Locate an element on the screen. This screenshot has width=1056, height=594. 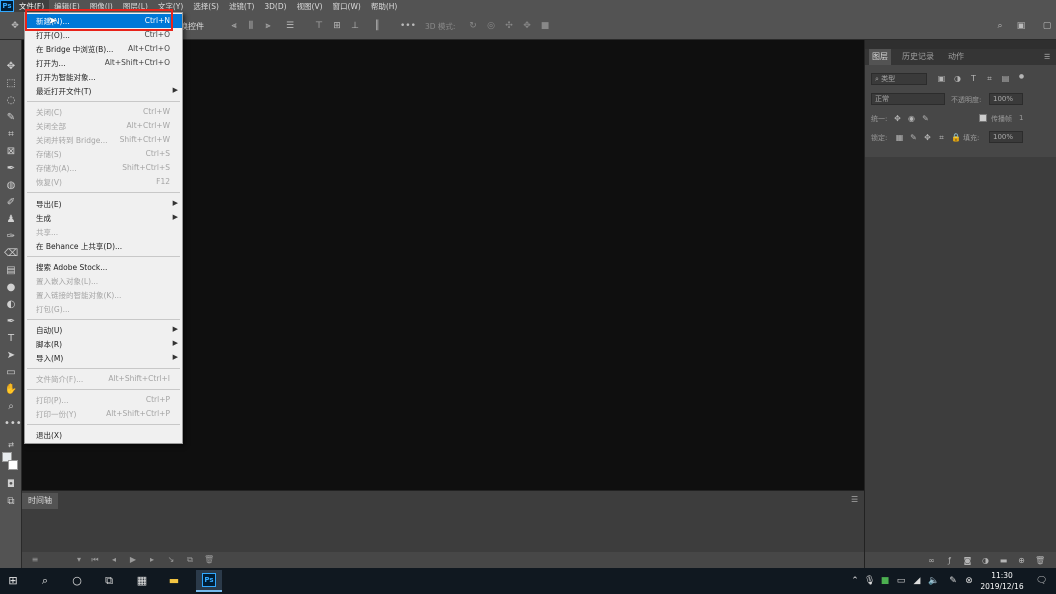
close-circle-icon: ⊗ is located at coordinates (969, 581).